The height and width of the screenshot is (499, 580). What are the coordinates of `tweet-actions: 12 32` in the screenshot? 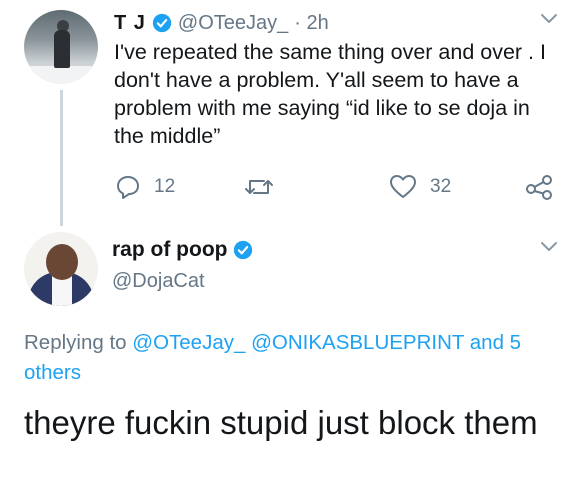 It's located at (339, 187).